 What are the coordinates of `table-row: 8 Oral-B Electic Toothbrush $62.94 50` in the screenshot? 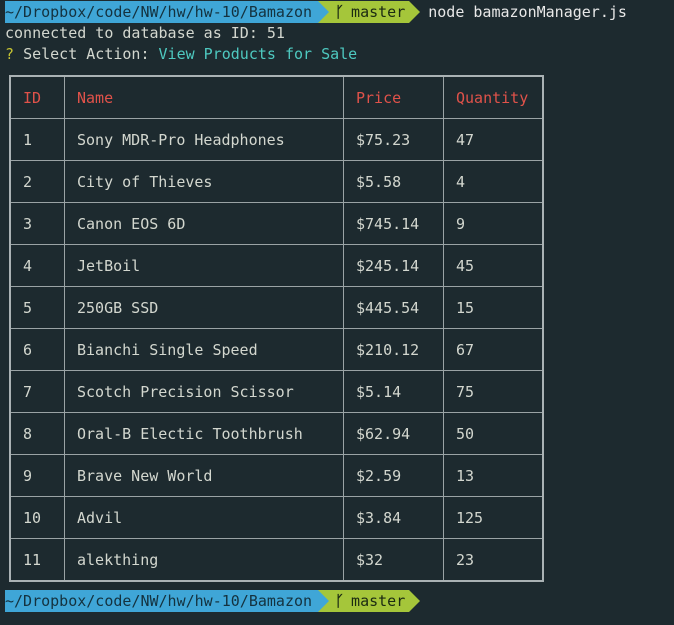 It's located at (276, 433).